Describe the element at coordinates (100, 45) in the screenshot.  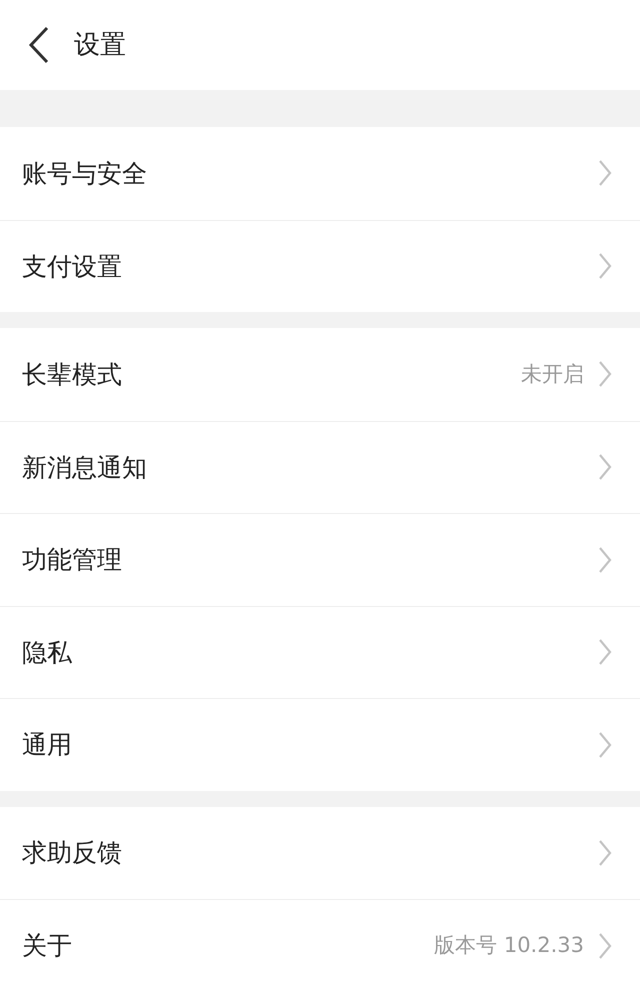
I see `page-title: 设置` at that location.